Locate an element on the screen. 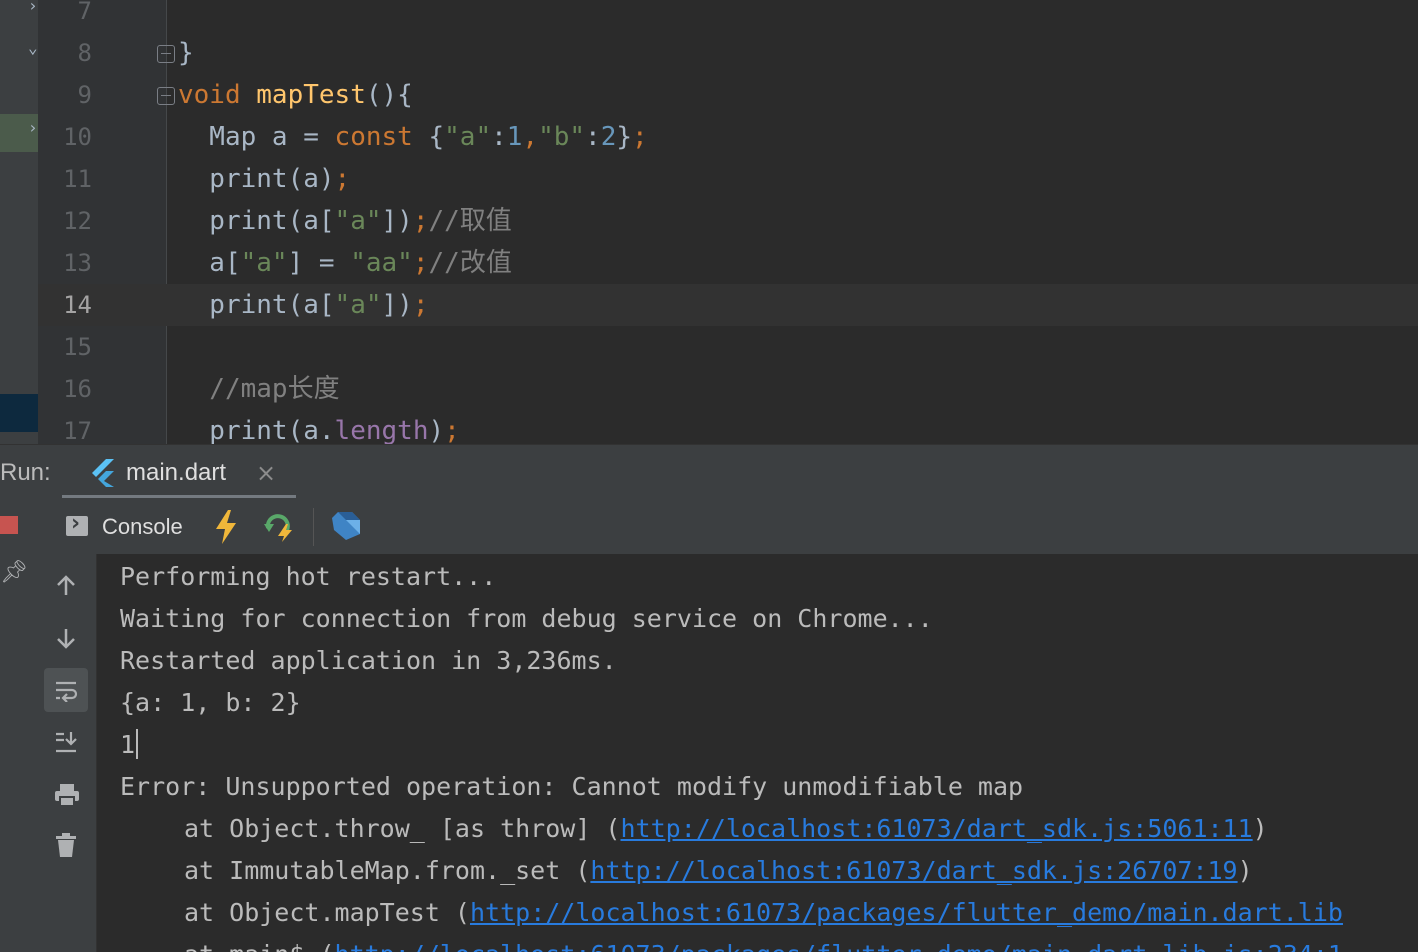 Image resolution: width=1418 pixels, height=952 pixels. code-token: 1 is located at coordinates (514, 137).